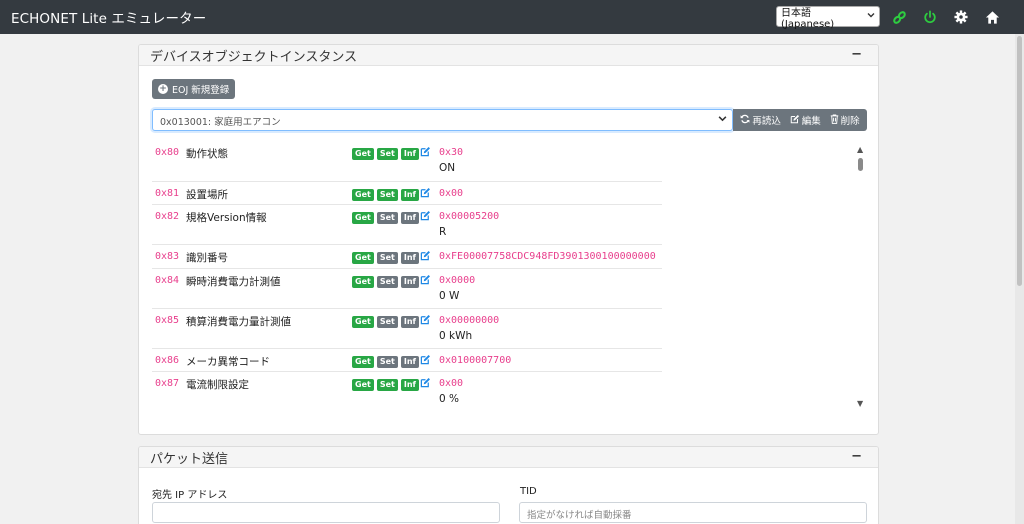 This screenshot has width=1024, height=524. What do you see at coordinates (860, 149) in the screenshot?
I see `scroll-up-arrow-icon: ▲` at bounding box center [860, 149].